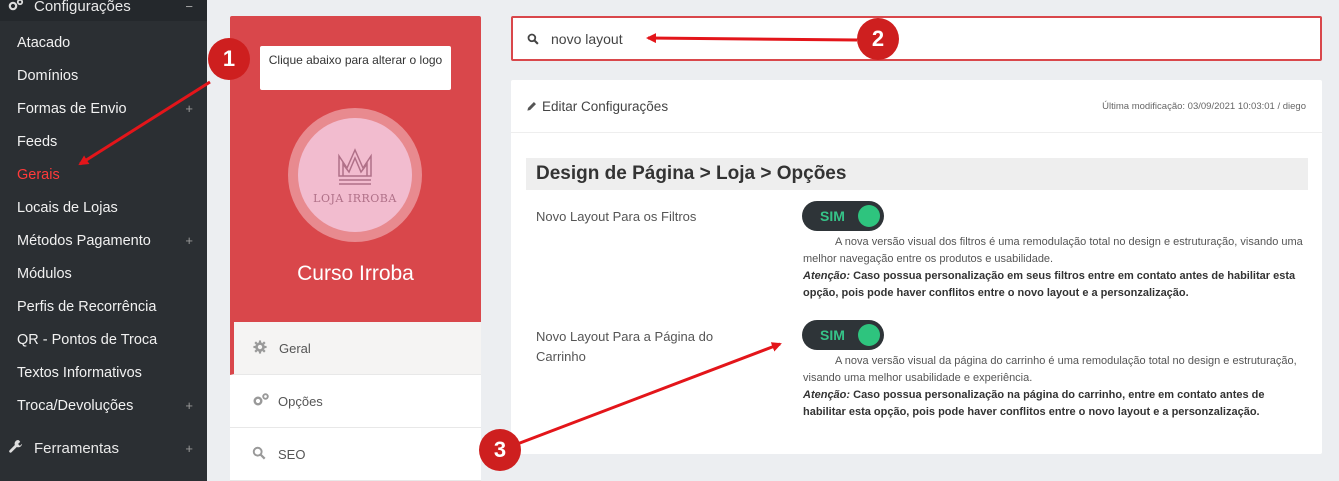 The height and width of the screenshot is (481, 1339). Describe the element at coordinates (355, 454) in the screenshot. I see `menu-item-seo: SEO` at that location.